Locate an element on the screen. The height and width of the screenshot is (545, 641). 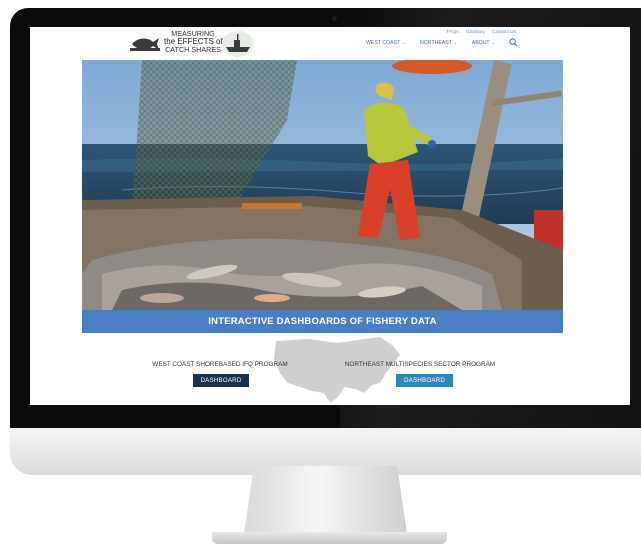
nav-west-coast: WEST COAST ⌄ is located at coordinates (386, 43).